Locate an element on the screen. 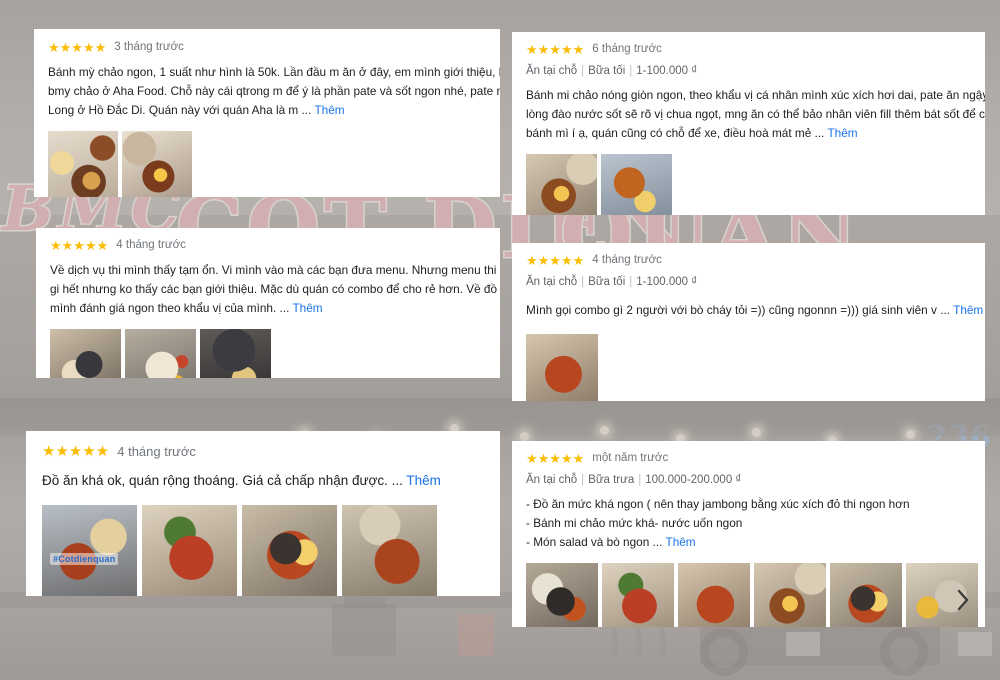  review-timestamp: một năm trước is located at coordinates (630, 457).